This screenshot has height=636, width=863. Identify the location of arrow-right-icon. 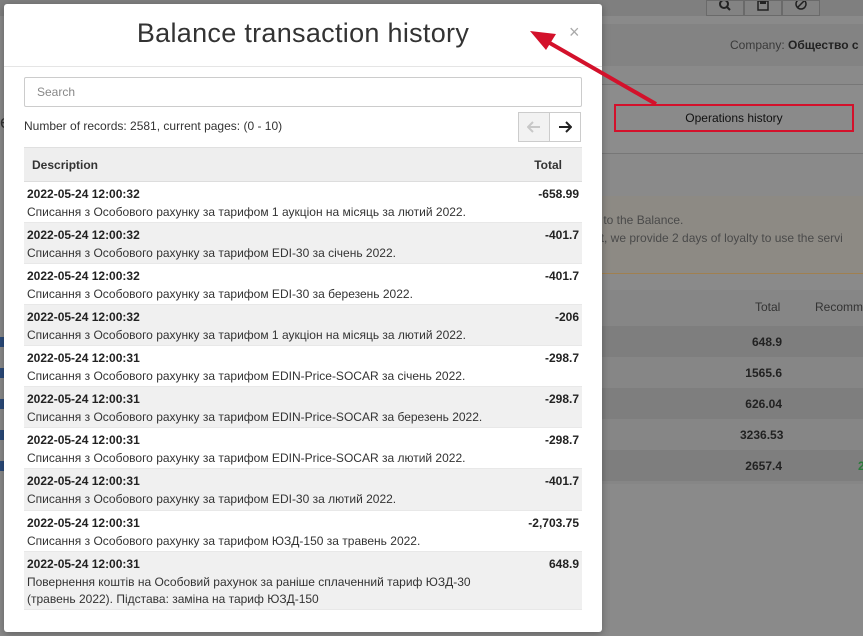
(565, 127).